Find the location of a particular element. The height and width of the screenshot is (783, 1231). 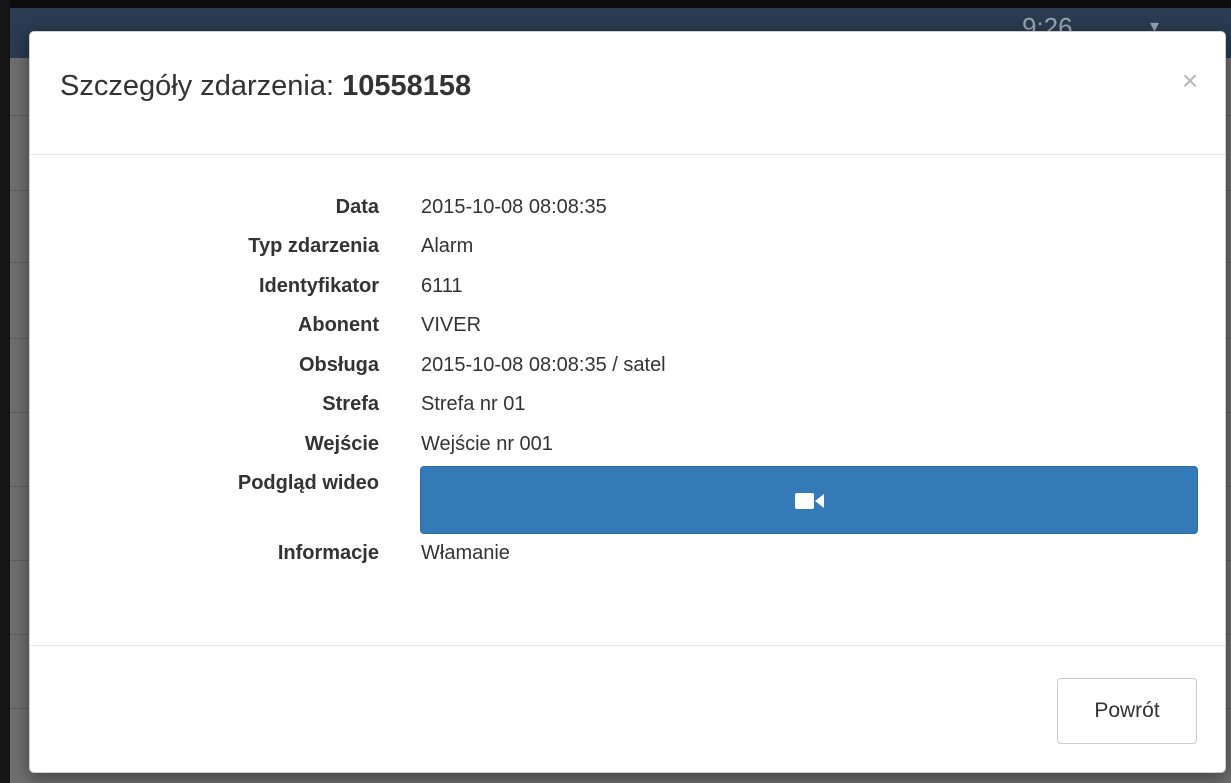

detail-row-type: Typ zdarzenia Alarm is located at coordinates (627, 251).